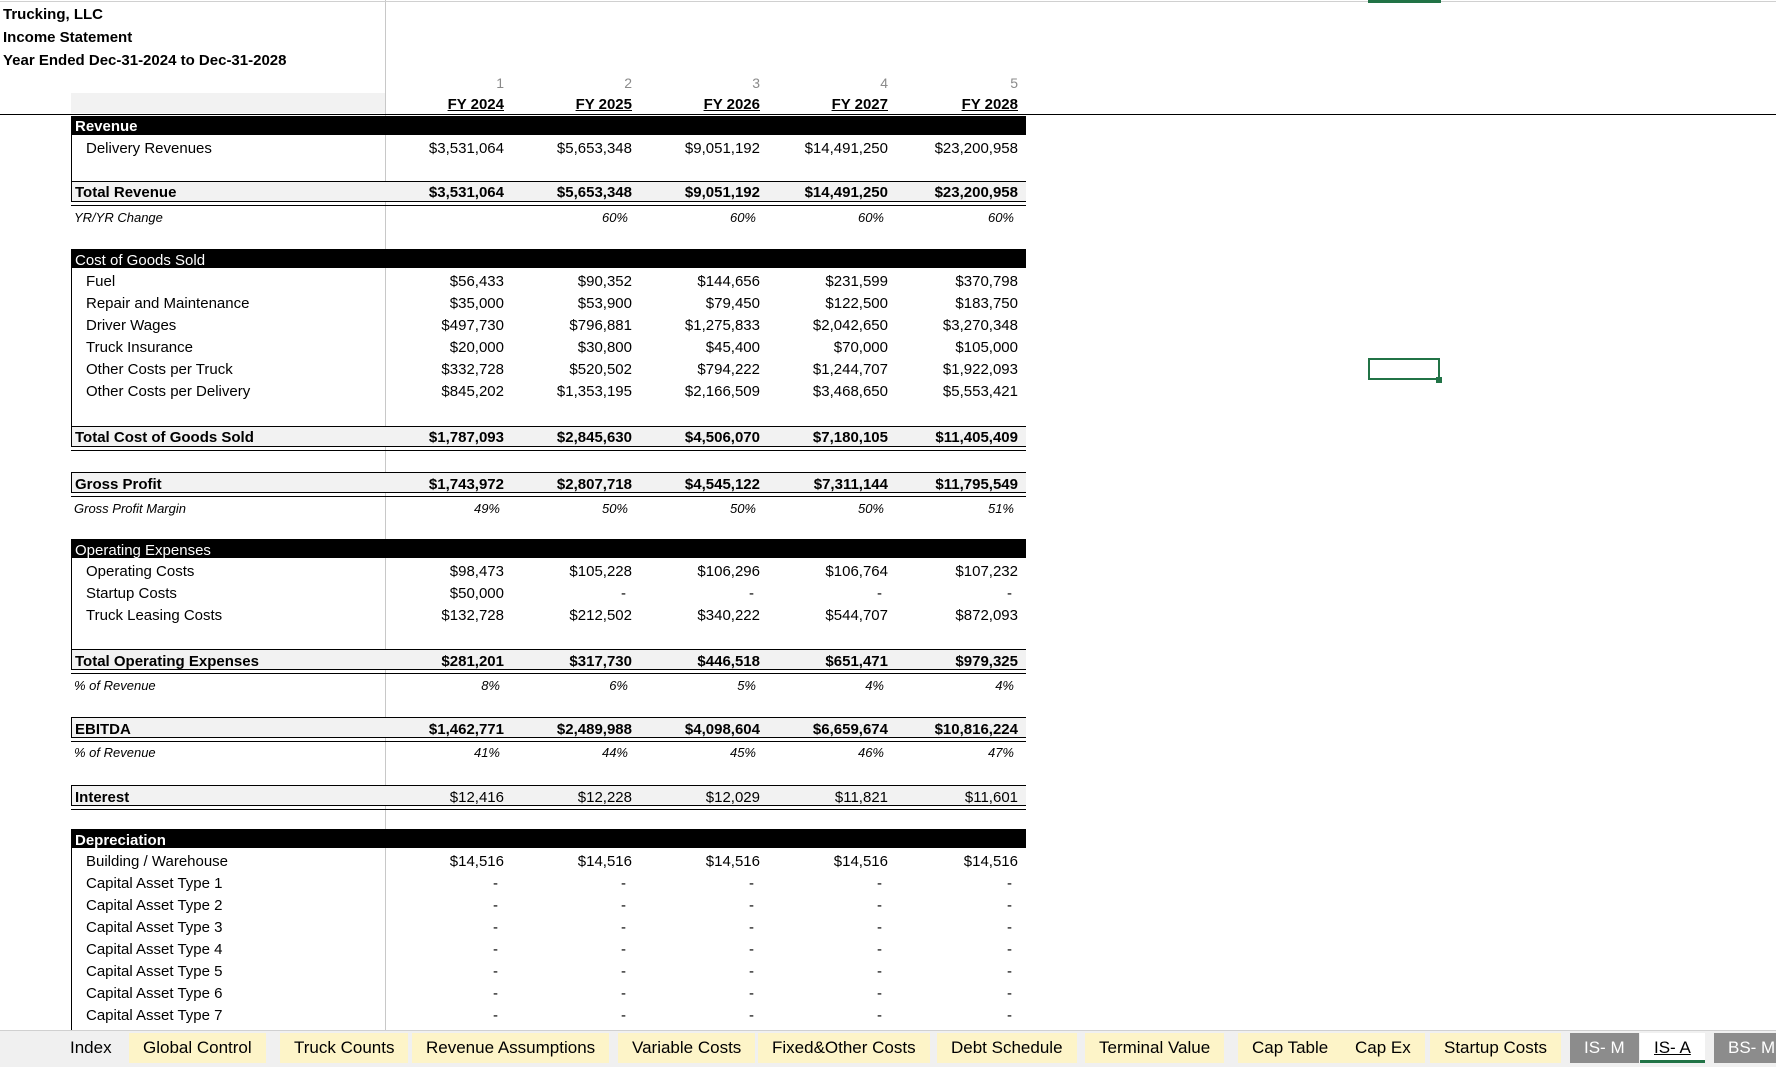 Image resolution: width=1776 pixels, height=1067 pixels. What do you see at coordinates (828, 729) in the screenshot?
I see `ebitda-value: $6,659,674` at bounding box center [828, 729].